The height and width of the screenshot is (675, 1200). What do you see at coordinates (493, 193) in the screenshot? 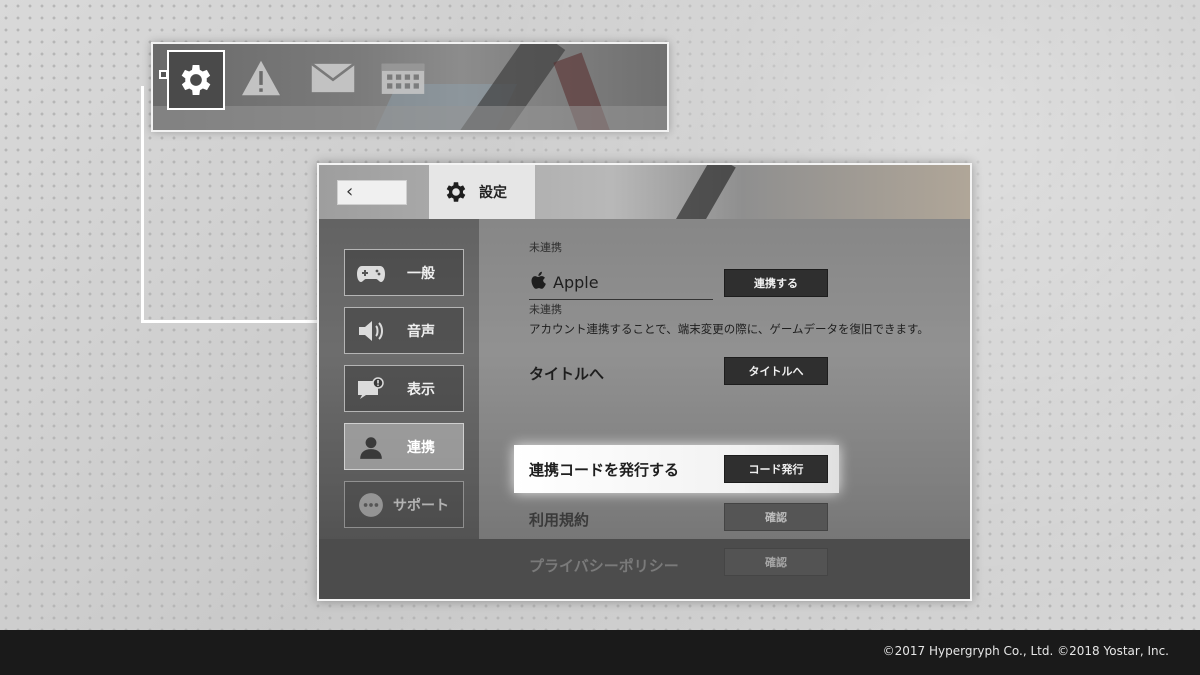
I see `tab-label: 設定` at bounding box center [493, 193].